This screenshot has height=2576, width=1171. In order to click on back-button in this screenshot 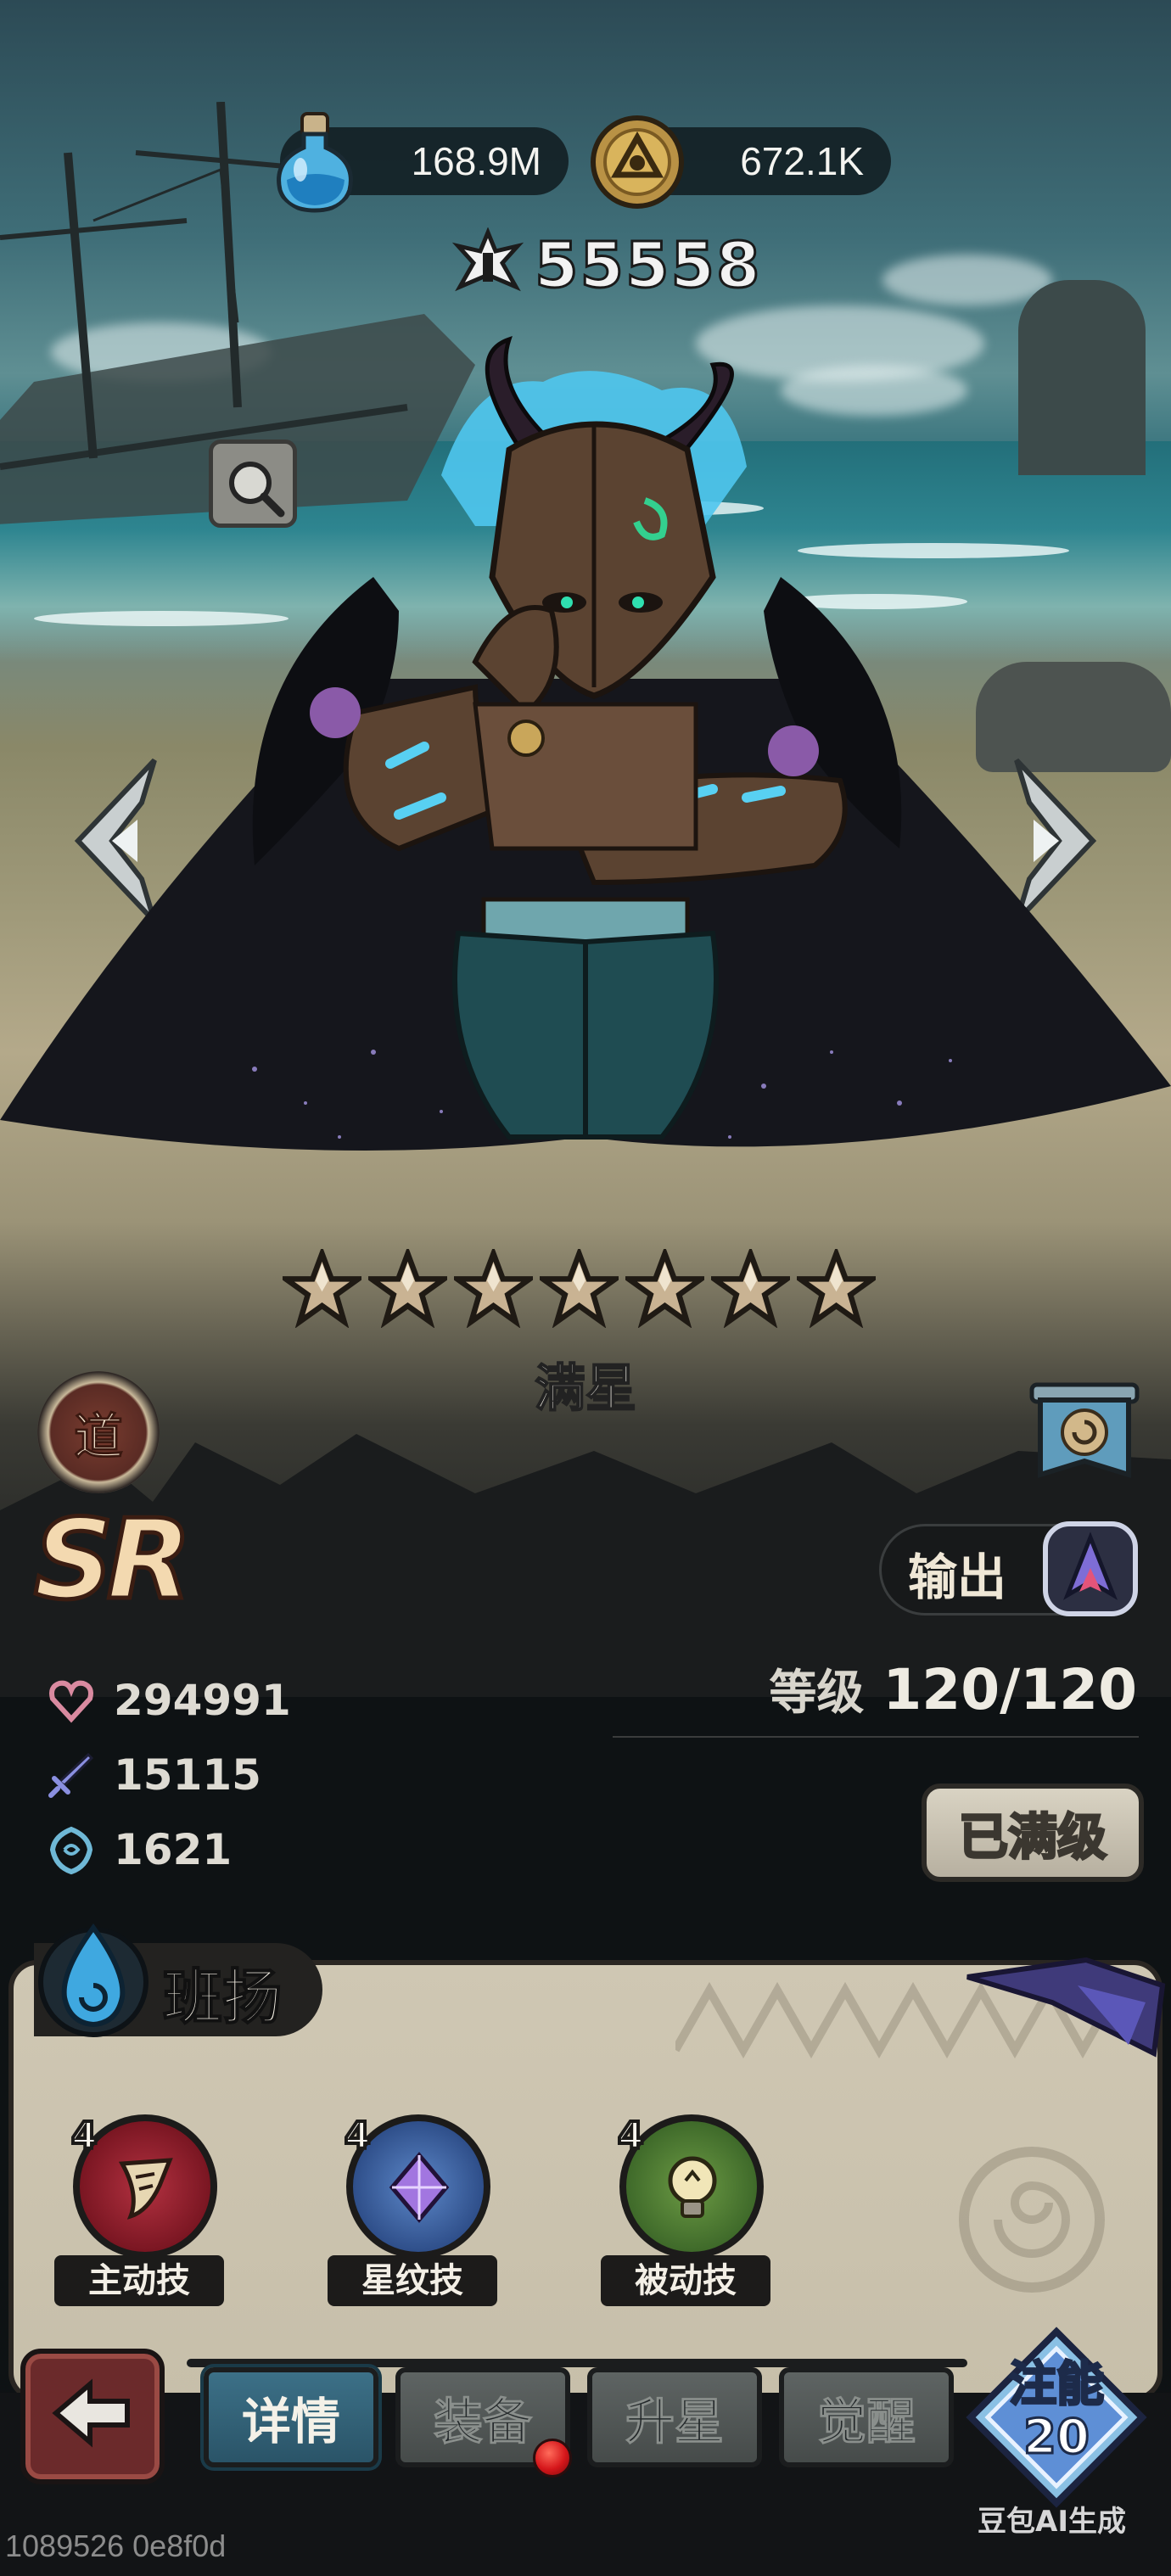, I will do `click(92, 2417)`.